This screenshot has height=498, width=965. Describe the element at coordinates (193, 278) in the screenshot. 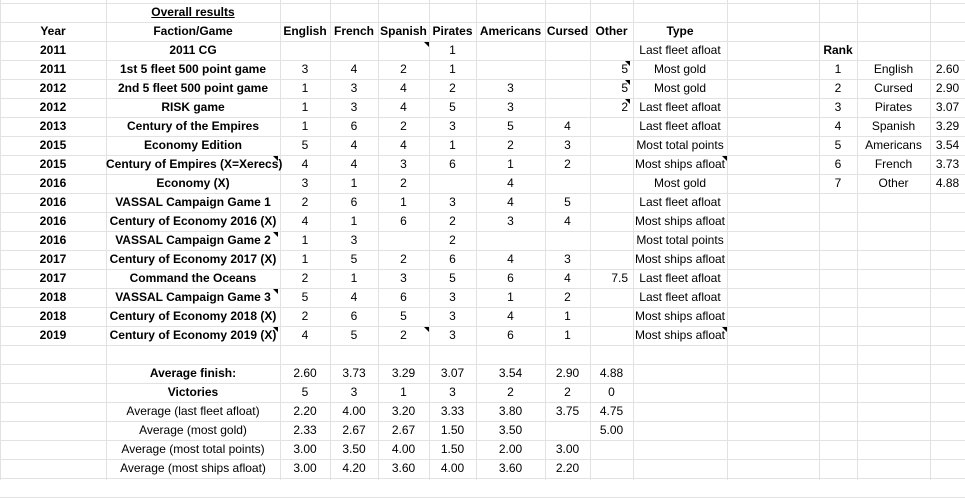

I see `cell-game: Command the Oceans` at that location.